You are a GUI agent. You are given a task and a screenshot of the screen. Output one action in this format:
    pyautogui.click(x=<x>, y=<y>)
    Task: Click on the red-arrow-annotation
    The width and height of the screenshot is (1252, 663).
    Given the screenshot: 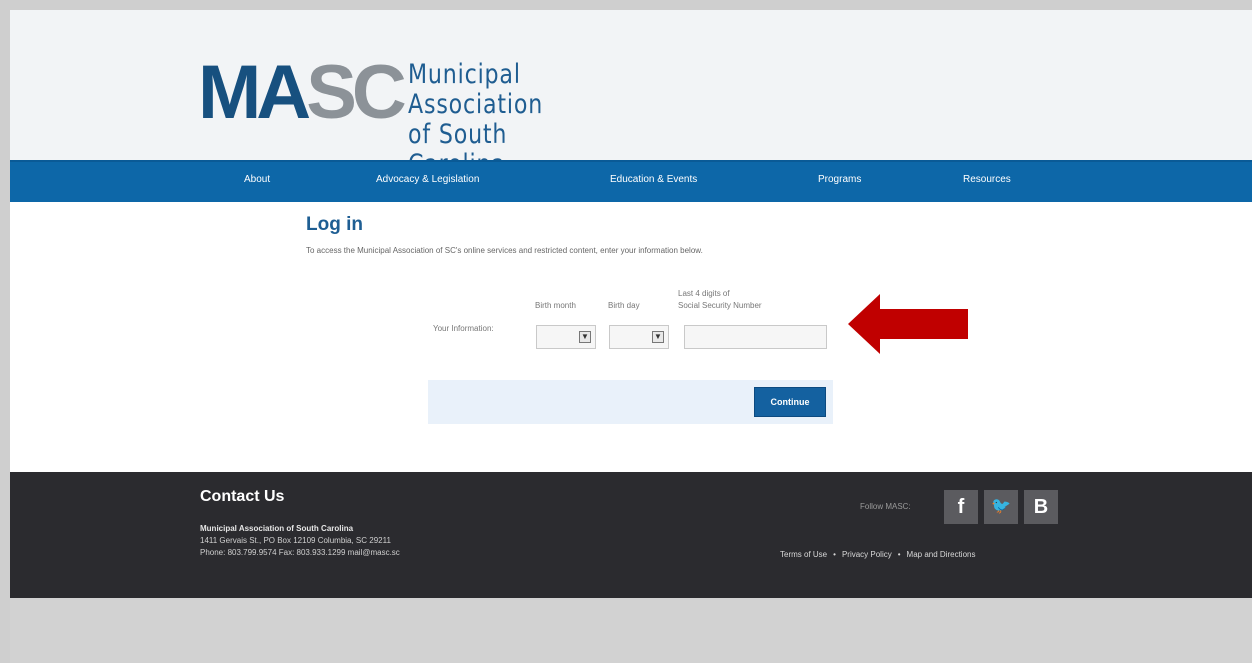 What is the action you would take?
    pyautogui.click(x=908, y=324)
    